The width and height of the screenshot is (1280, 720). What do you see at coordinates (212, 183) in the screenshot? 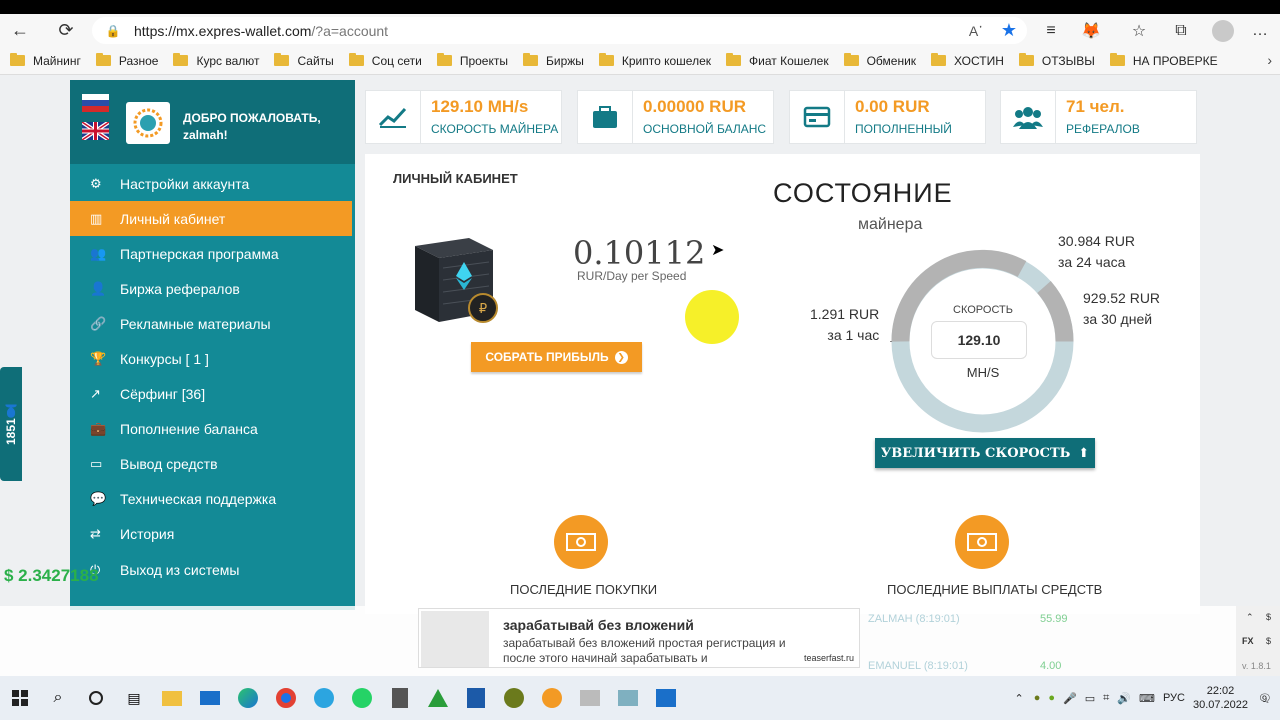
I see `sidebar-item-0: ⚙ Настройки аккаунта` at bounding box center [212, 183].